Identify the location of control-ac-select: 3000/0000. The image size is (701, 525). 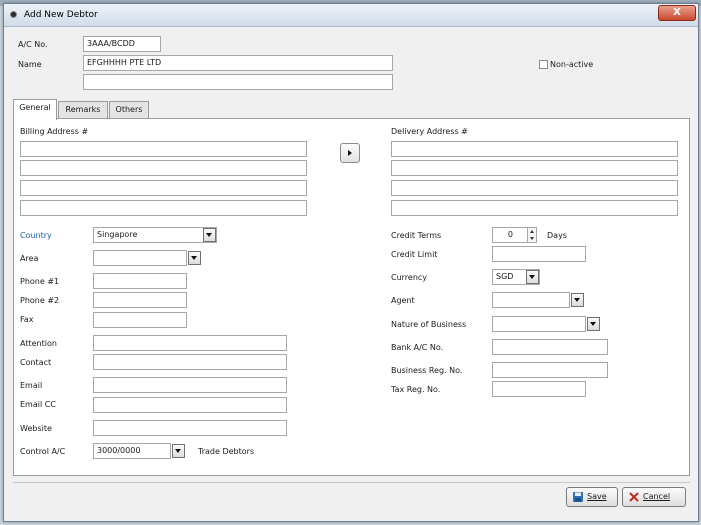
(132, 451).